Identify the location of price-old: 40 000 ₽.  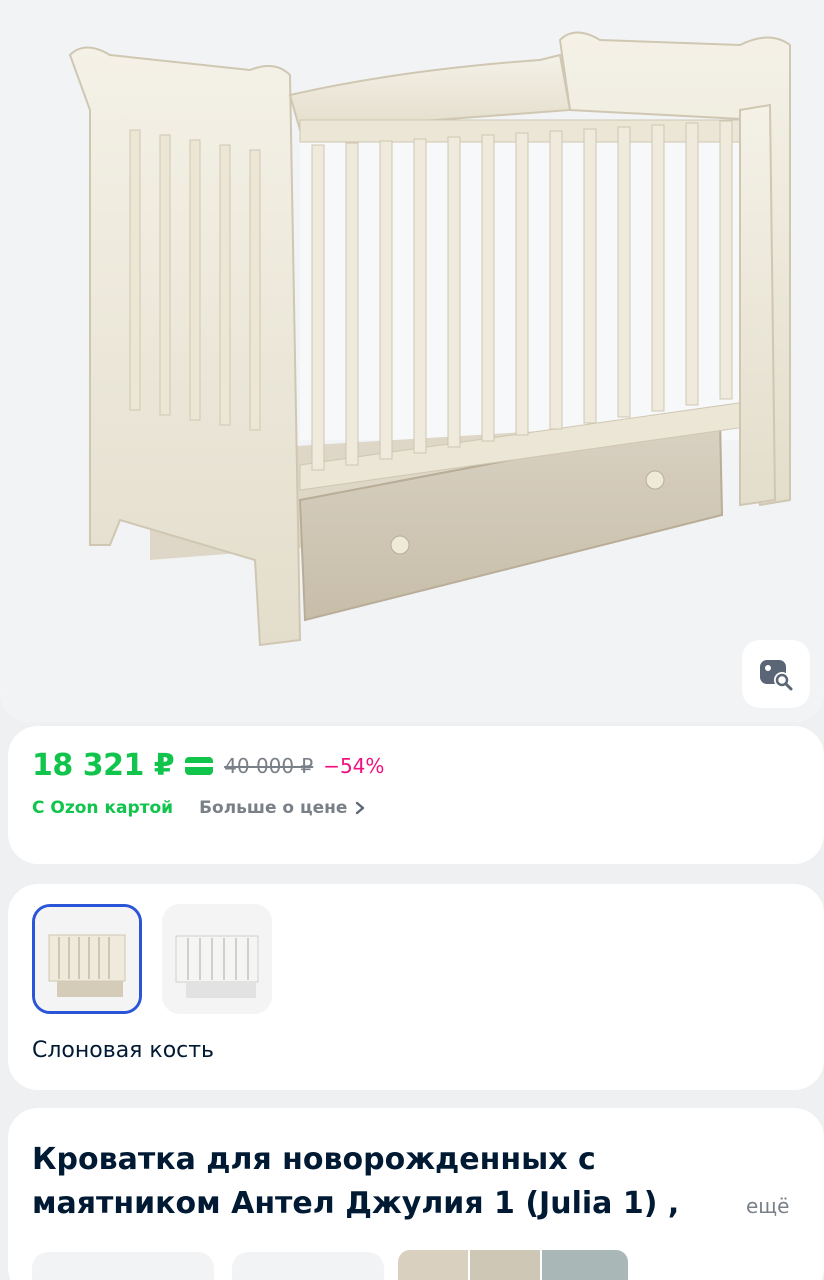
(269, 765).